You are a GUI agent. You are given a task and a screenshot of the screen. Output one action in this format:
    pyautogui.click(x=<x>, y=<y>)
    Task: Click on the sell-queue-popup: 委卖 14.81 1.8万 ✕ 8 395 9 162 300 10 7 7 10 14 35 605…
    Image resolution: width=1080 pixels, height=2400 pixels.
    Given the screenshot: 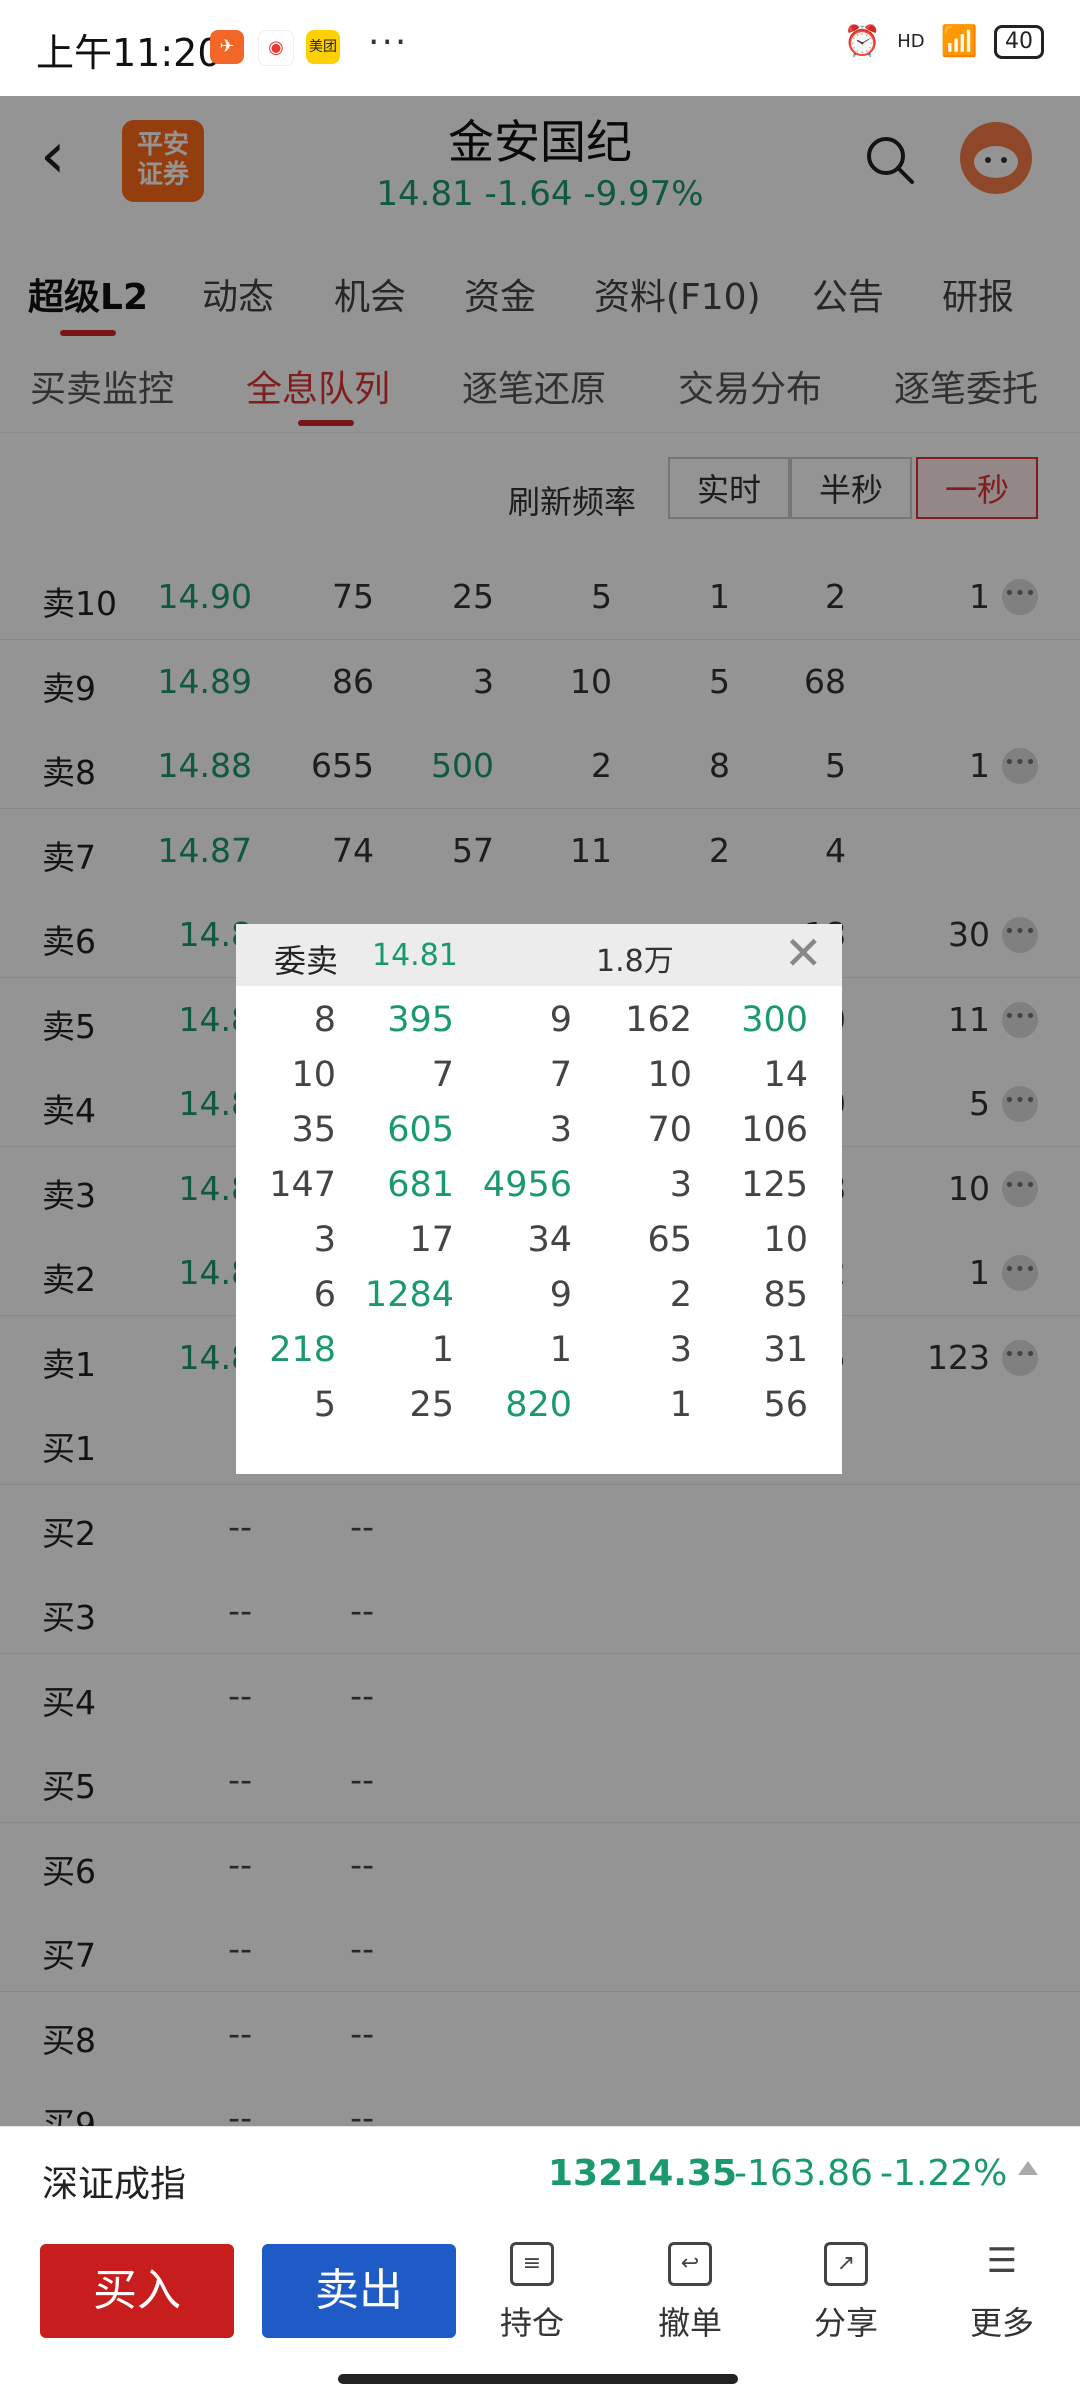 What is the action you would take?
    pyautogui.click(x=539, y=1199)
    